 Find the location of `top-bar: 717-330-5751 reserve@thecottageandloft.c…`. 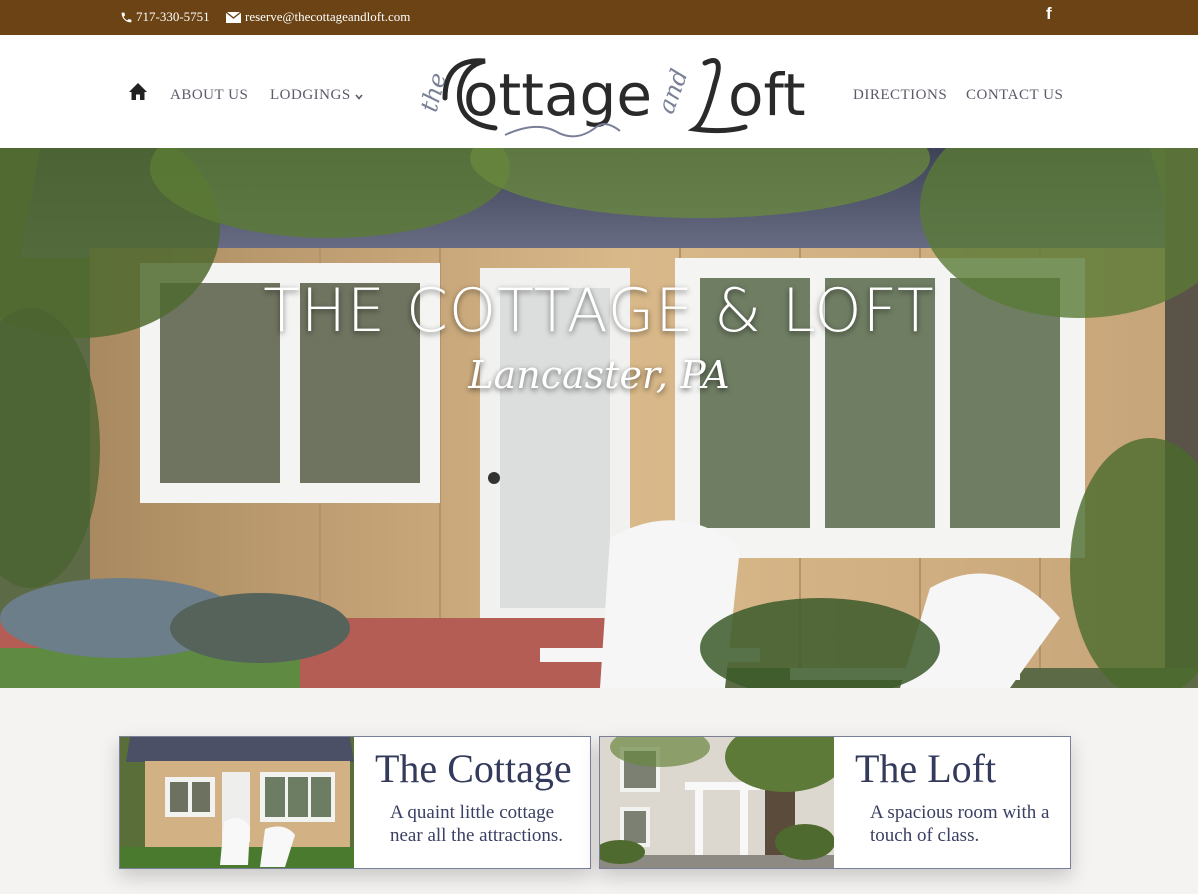

top-bar: 717-330-5751 reserve@thecottageandloft.c… is located at coordinates (599, 17).